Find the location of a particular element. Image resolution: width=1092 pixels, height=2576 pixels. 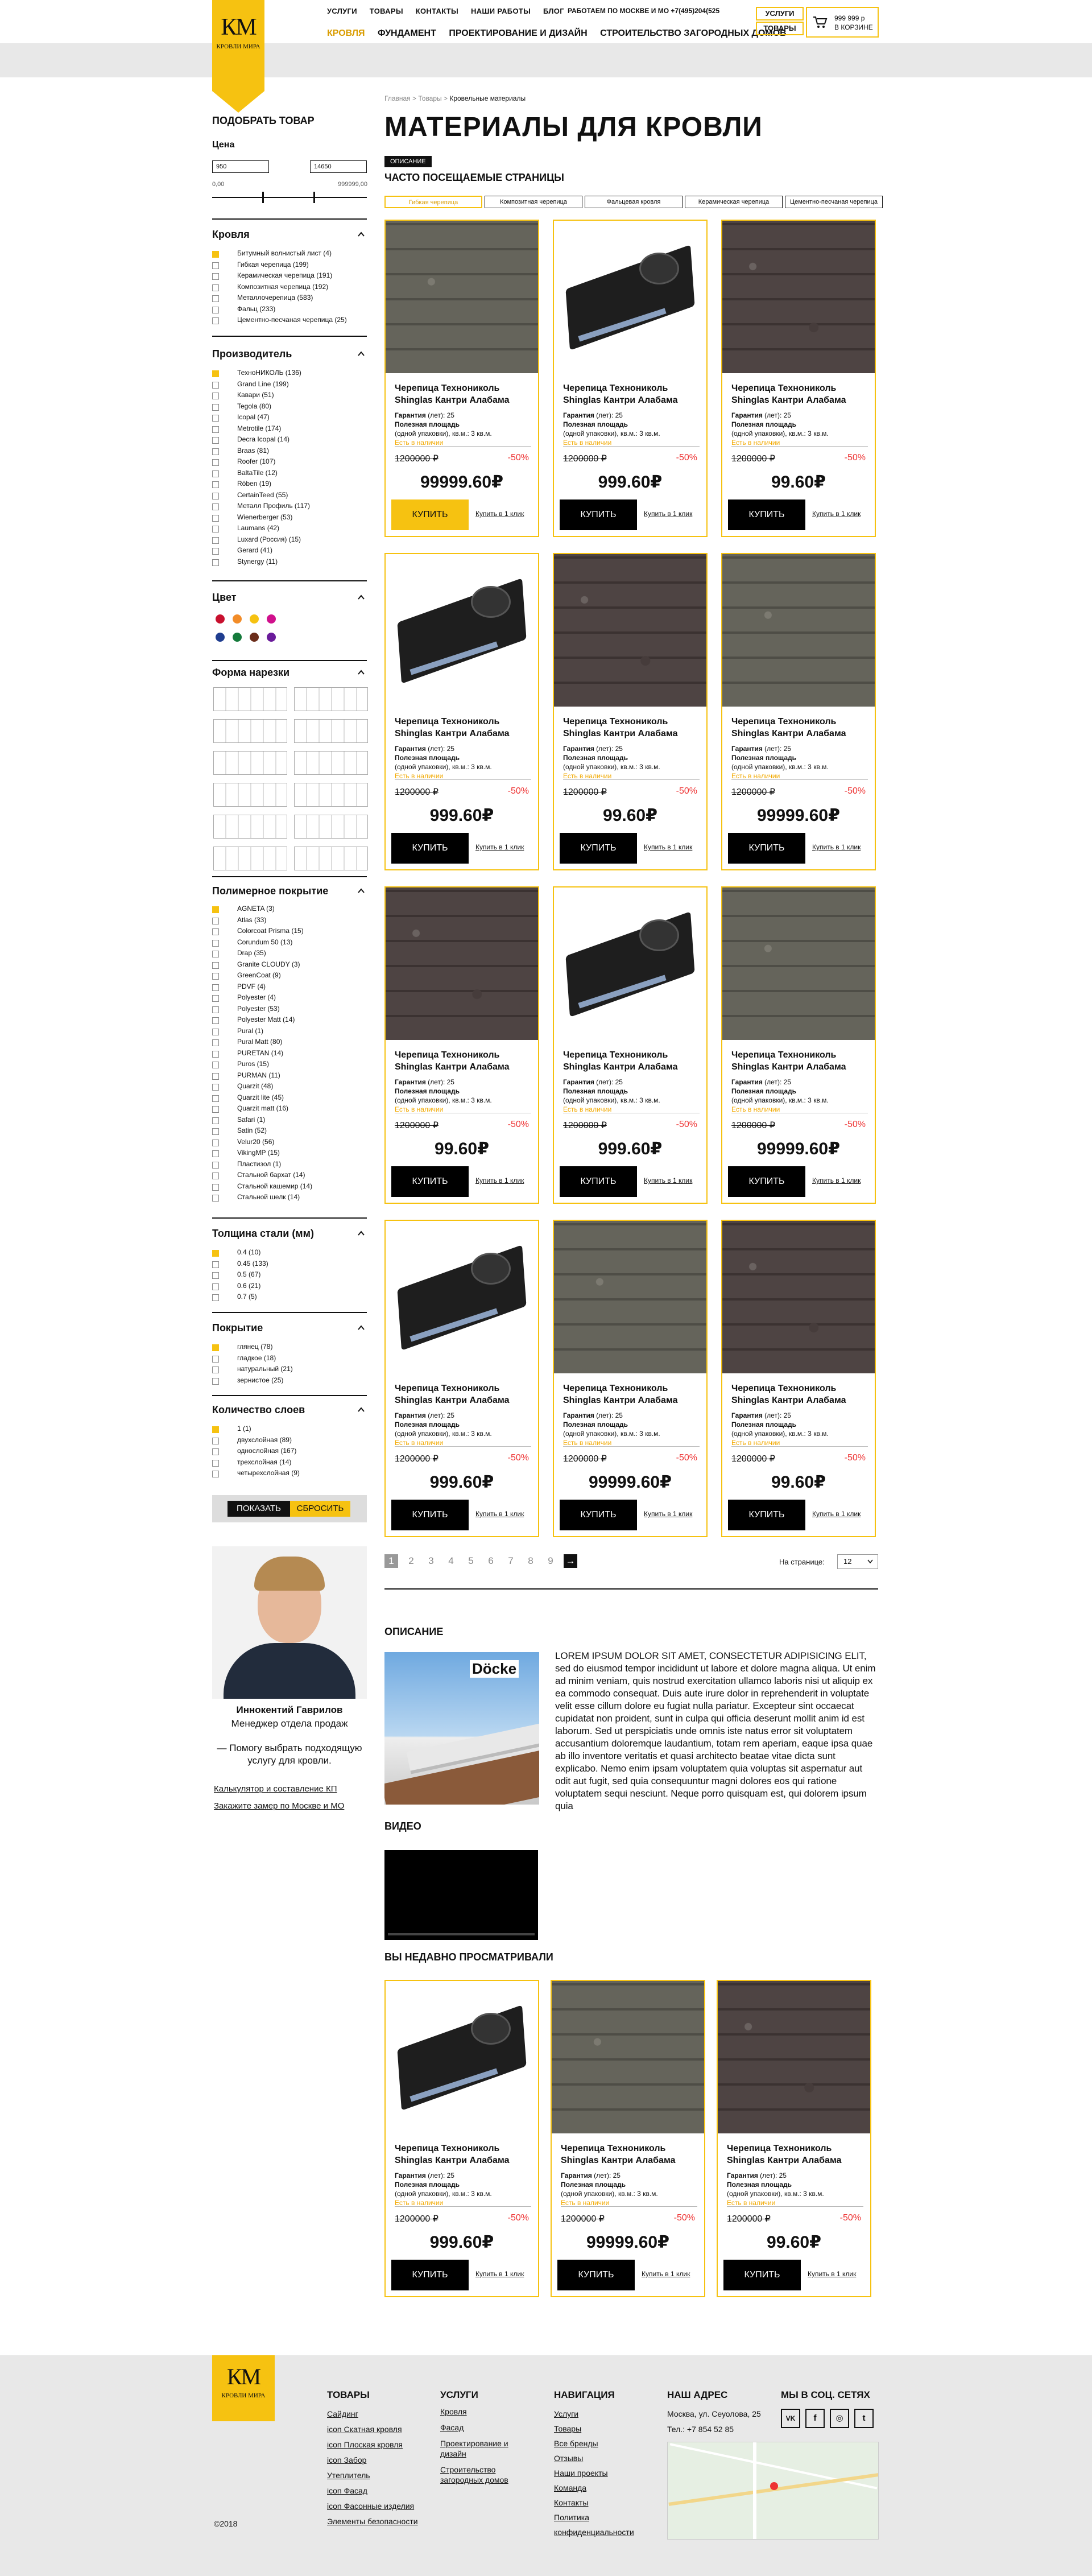

filter-checkbox-item: трехслойная (14) is located at coordinates (256, 1463).